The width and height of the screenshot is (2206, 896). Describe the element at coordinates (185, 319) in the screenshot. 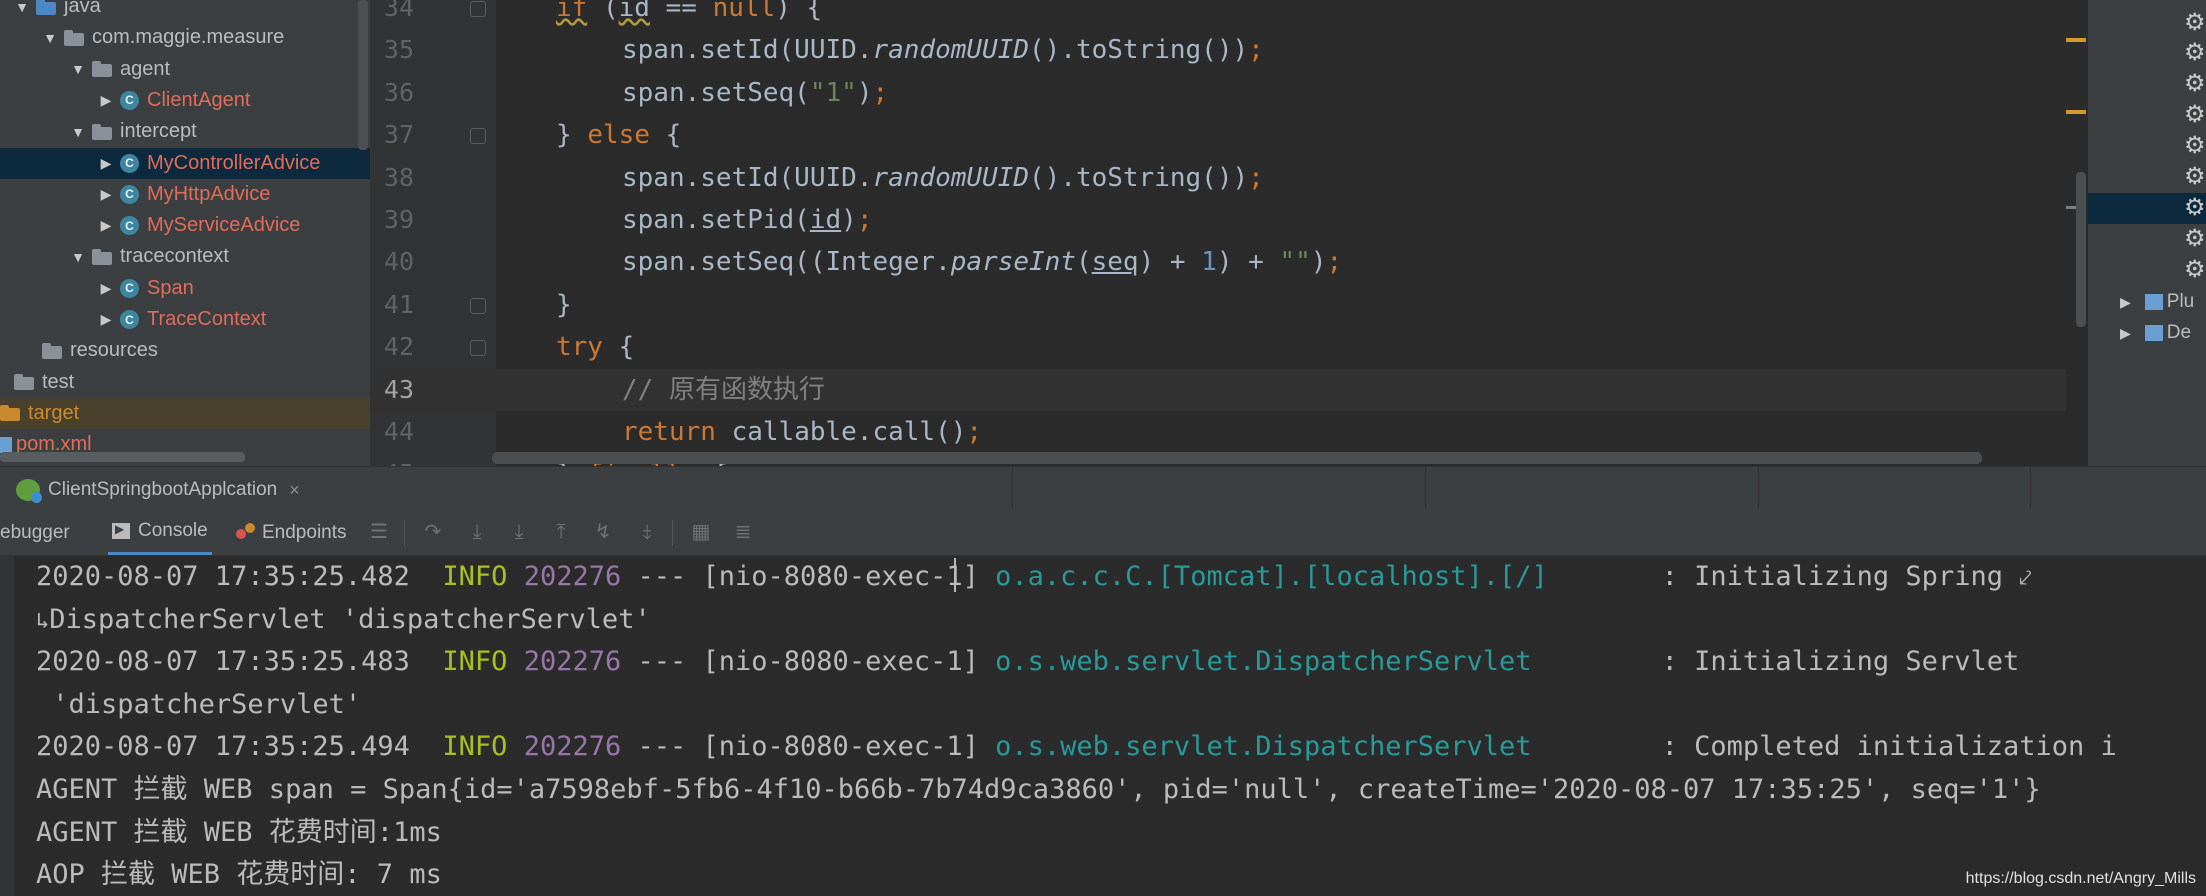

I see `tree-item-tracecontext: ▶ C TraceContext` at that location.